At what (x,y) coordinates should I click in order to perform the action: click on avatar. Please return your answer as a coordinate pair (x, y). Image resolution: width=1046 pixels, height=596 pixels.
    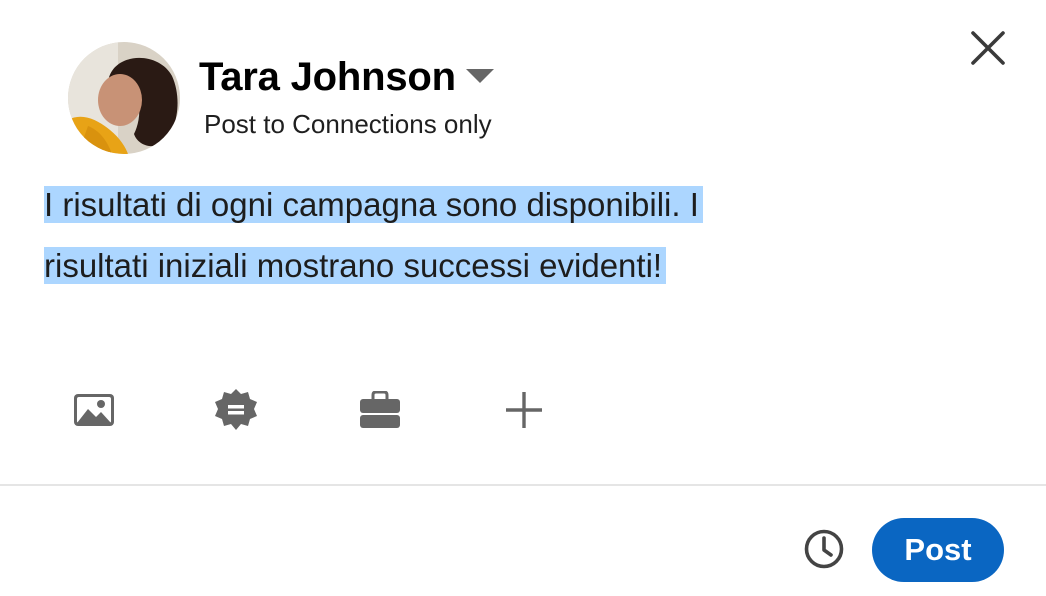
    Looking at the image, I should click on (124, 98).